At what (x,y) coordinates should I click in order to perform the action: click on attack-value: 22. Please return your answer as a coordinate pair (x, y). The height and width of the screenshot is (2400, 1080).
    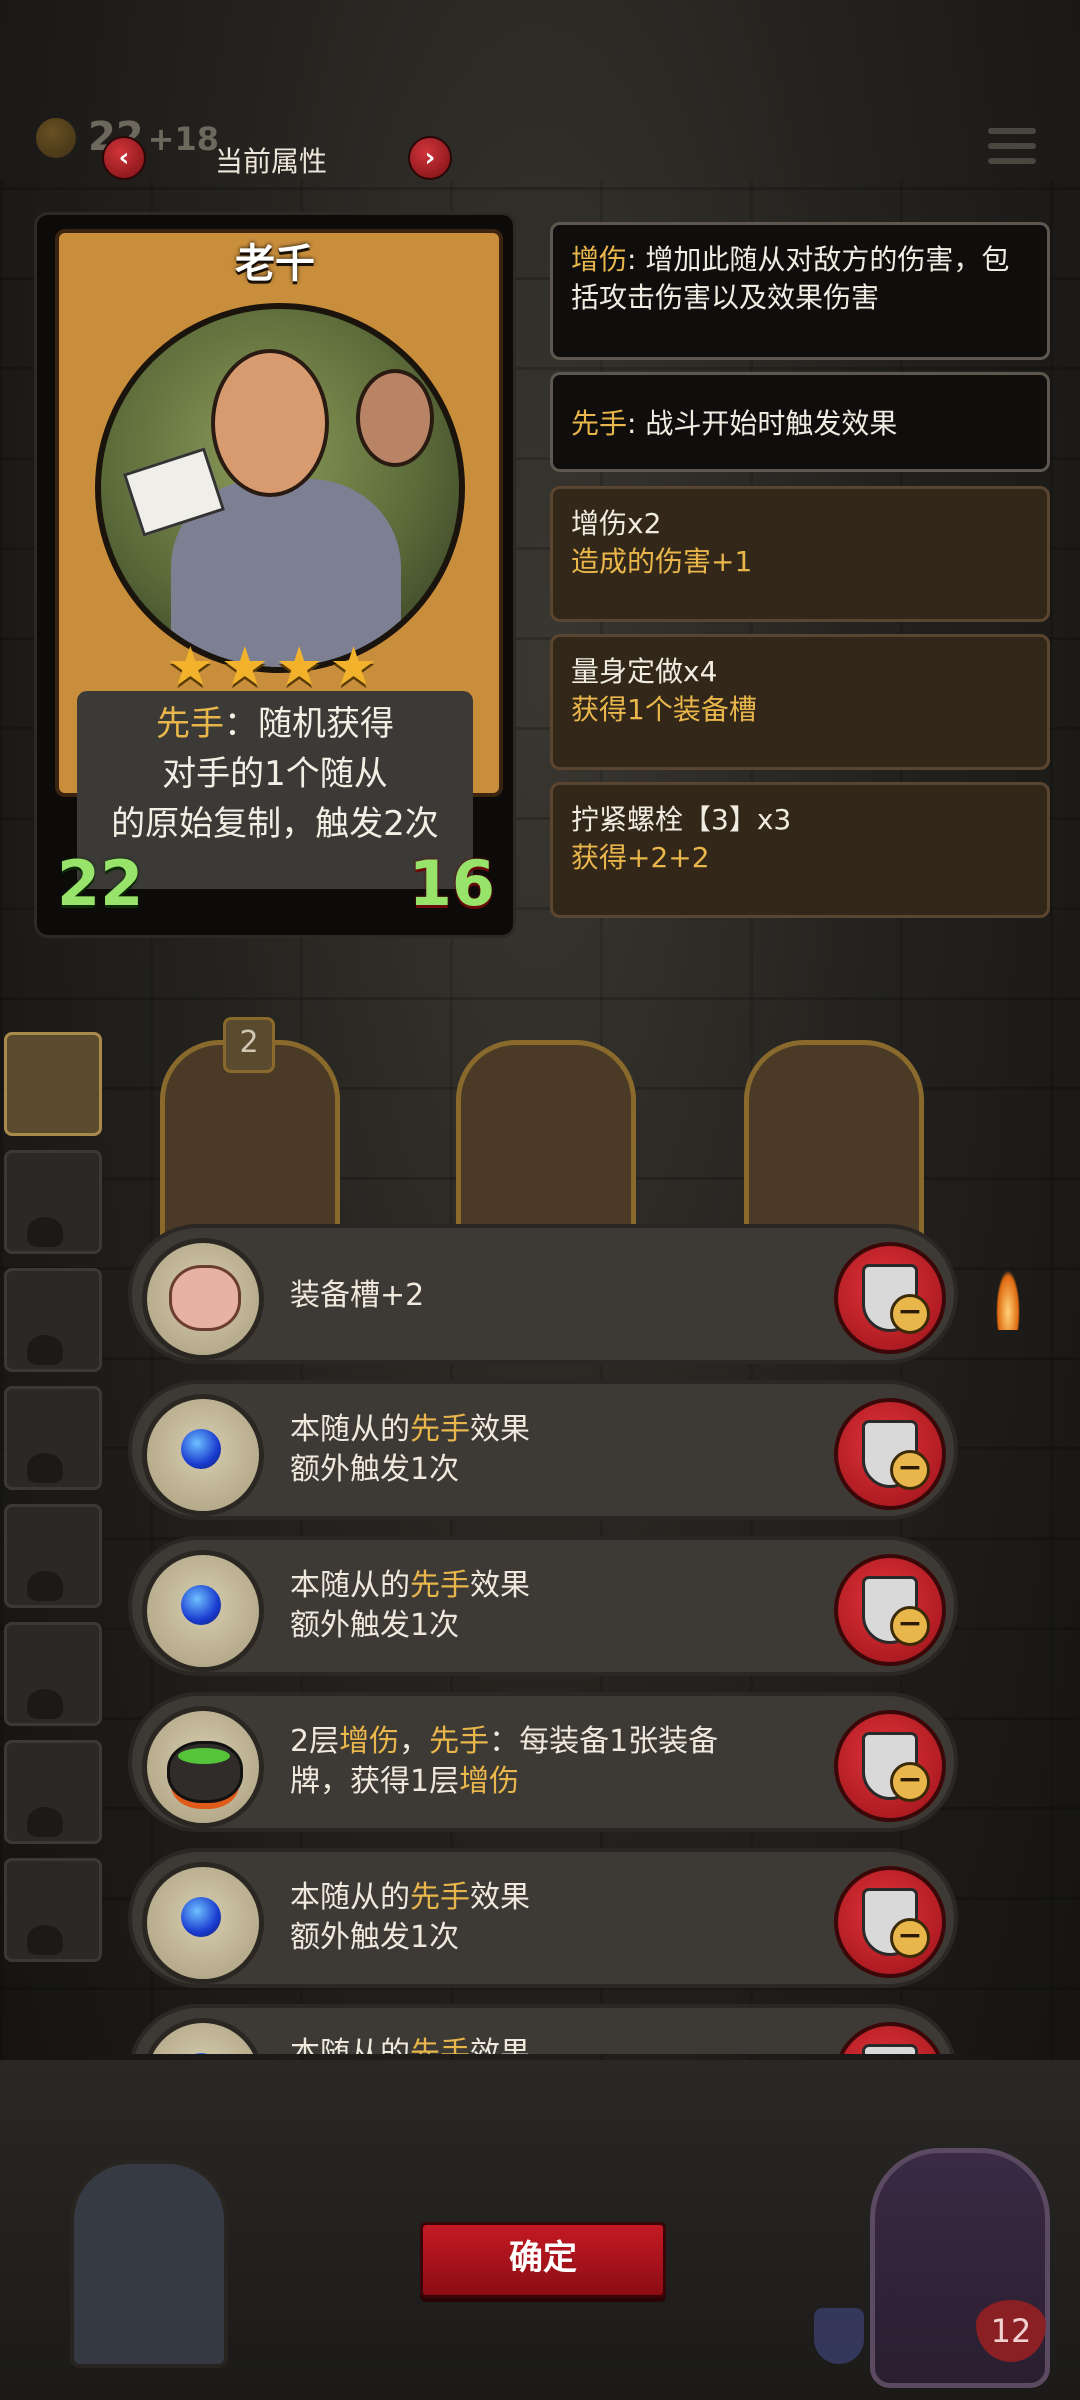
    Looking at the image, I should click on (100, 883).